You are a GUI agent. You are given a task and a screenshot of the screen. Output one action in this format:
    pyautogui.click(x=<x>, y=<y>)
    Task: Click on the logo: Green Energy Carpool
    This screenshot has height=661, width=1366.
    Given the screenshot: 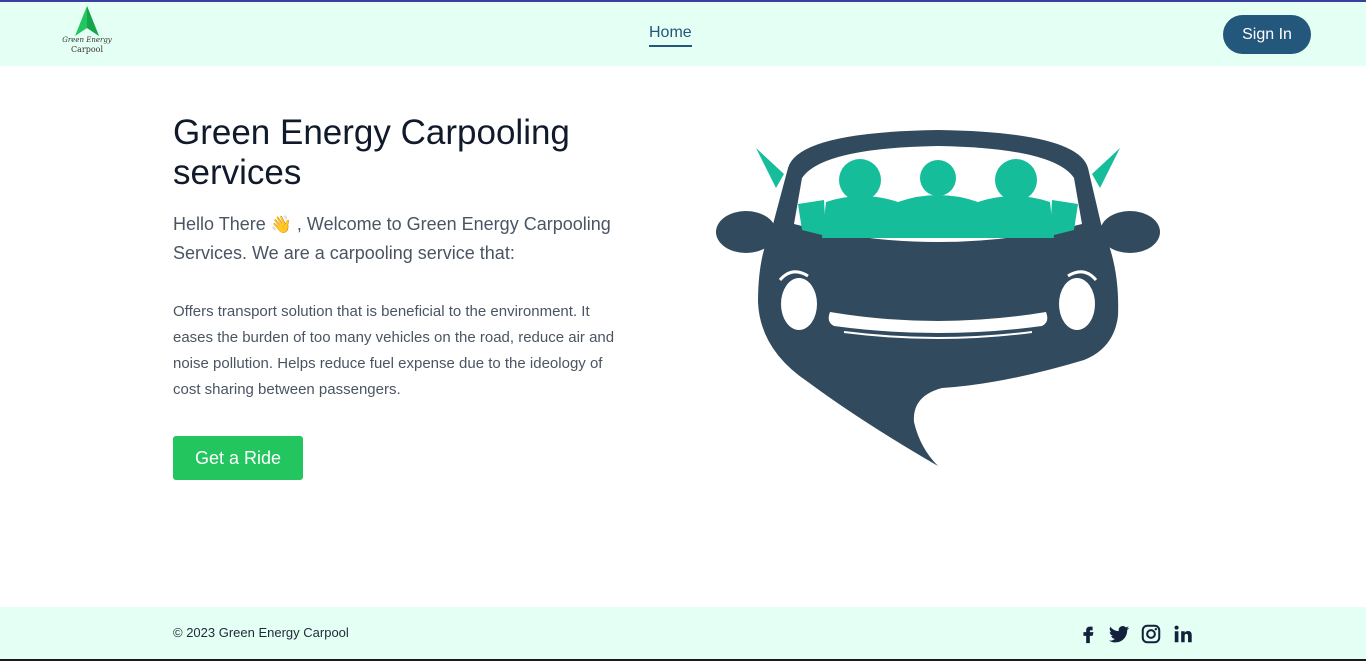 What is the action you would take?
    pyautogui.click(x=87, y=34)
    